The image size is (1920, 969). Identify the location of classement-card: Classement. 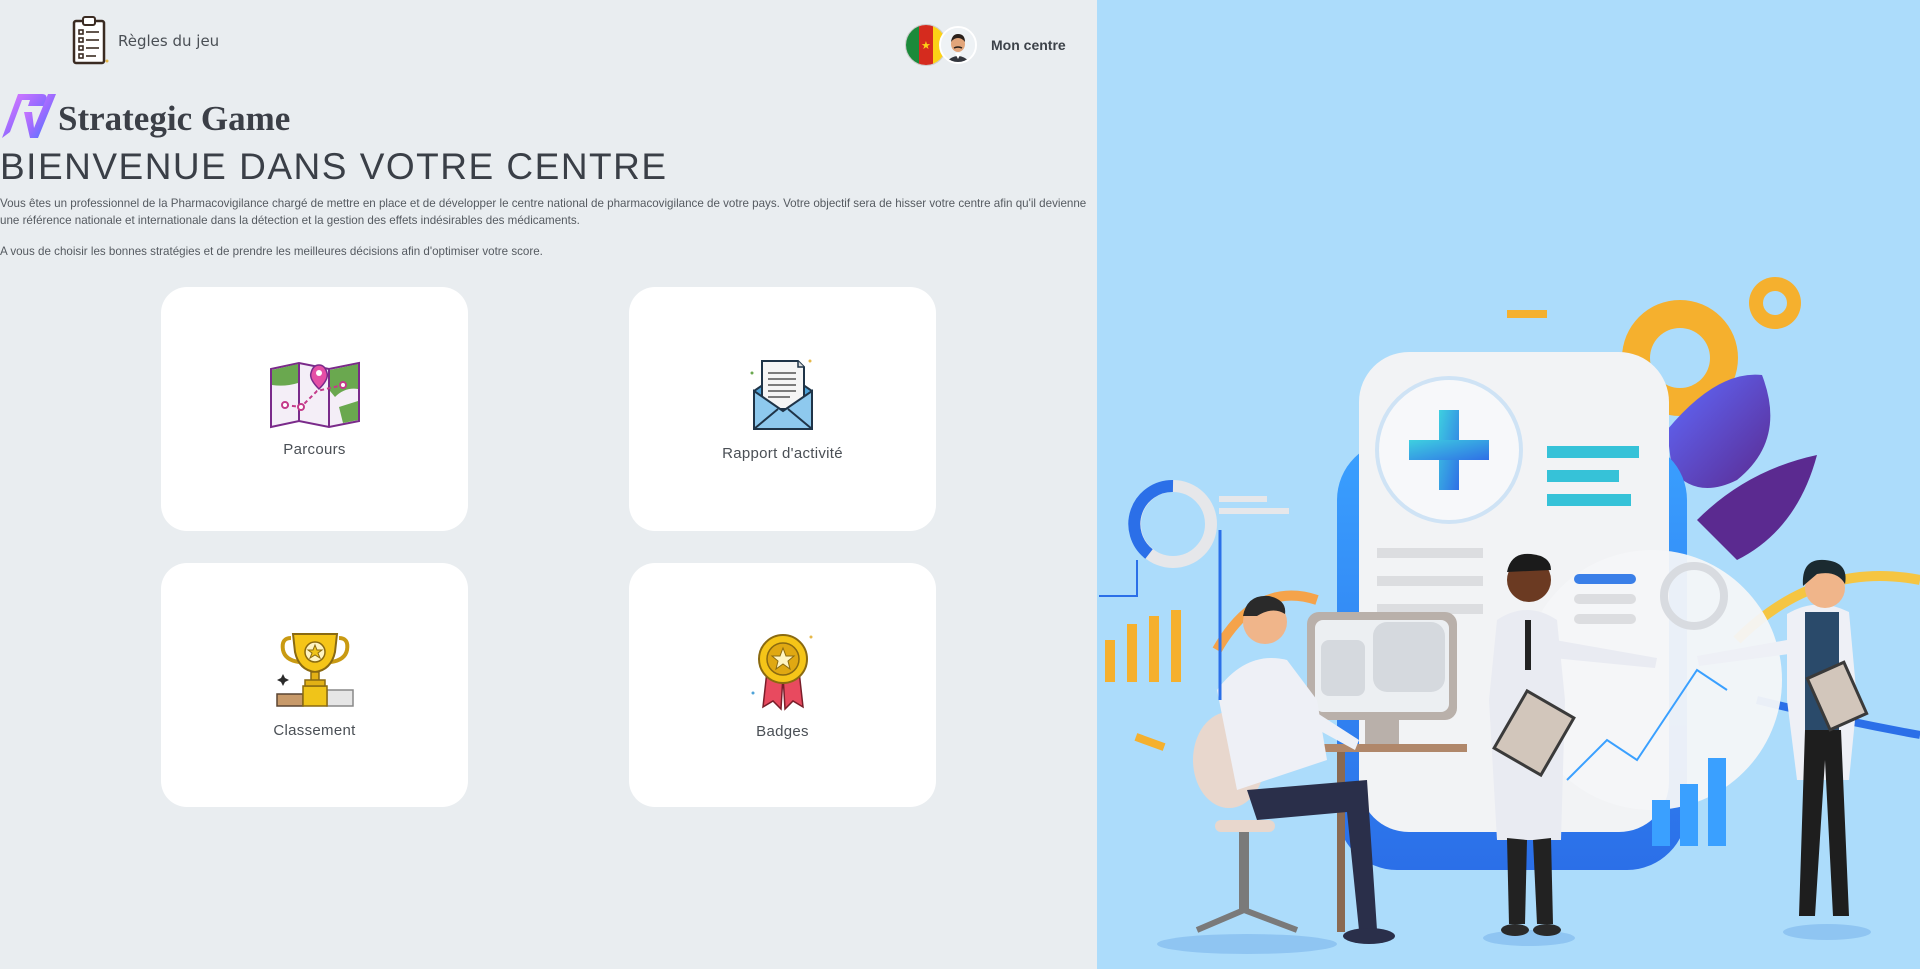
(314, 685).